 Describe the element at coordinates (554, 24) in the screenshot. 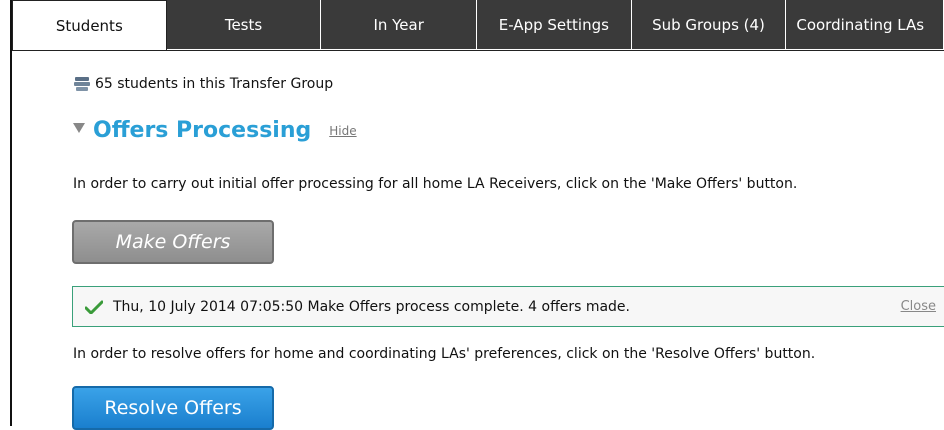

I see `tab-e-app-settings: E-App Settings` at that location.